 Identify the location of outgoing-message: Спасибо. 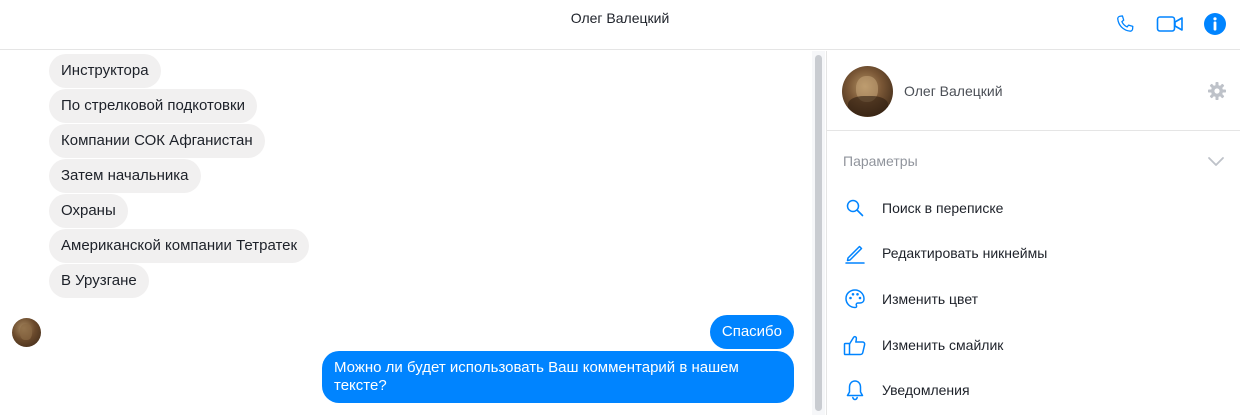
(751, 332).